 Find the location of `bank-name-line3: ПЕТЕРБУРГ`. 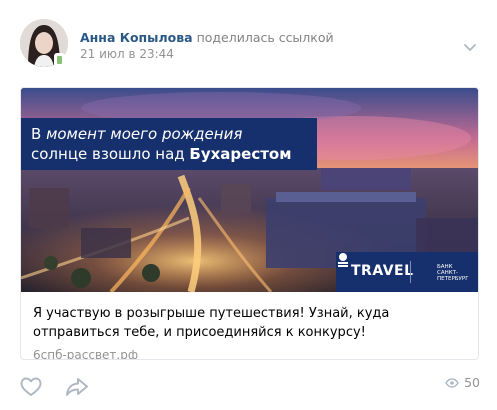

bank-name-line3: ПЕТЕРБУРГ is located at coordinates (453, 279).